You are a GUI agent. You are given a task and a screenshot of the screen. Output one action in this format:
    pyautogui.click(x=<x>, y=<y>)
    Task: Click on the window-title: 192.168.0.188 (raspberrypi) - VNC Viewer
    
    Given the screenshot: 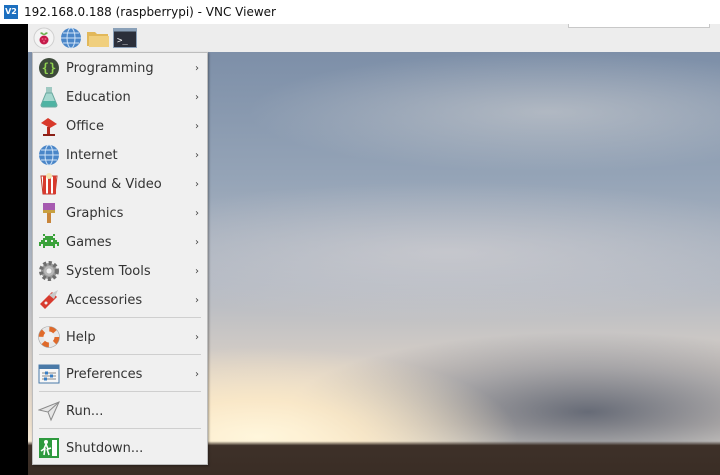 What is the action you would take?
    pyautogui.click(x=150, y=12)
    